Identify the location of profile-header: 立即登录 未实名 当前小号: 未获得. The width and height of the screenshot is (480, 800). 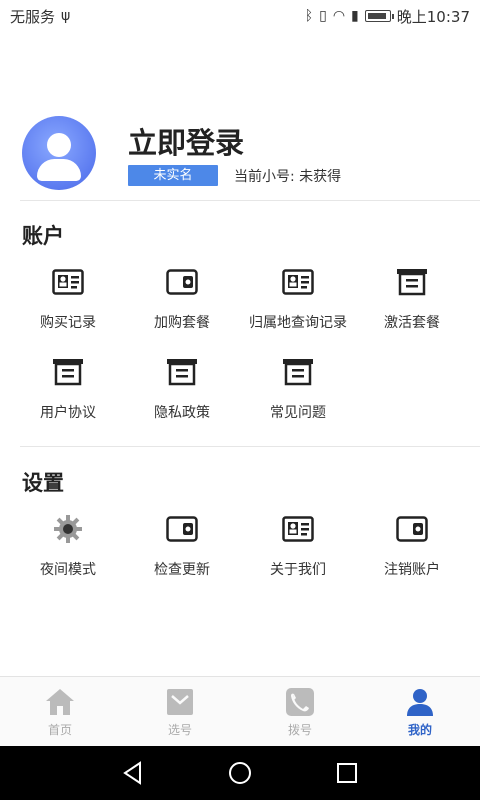
(240, 156).